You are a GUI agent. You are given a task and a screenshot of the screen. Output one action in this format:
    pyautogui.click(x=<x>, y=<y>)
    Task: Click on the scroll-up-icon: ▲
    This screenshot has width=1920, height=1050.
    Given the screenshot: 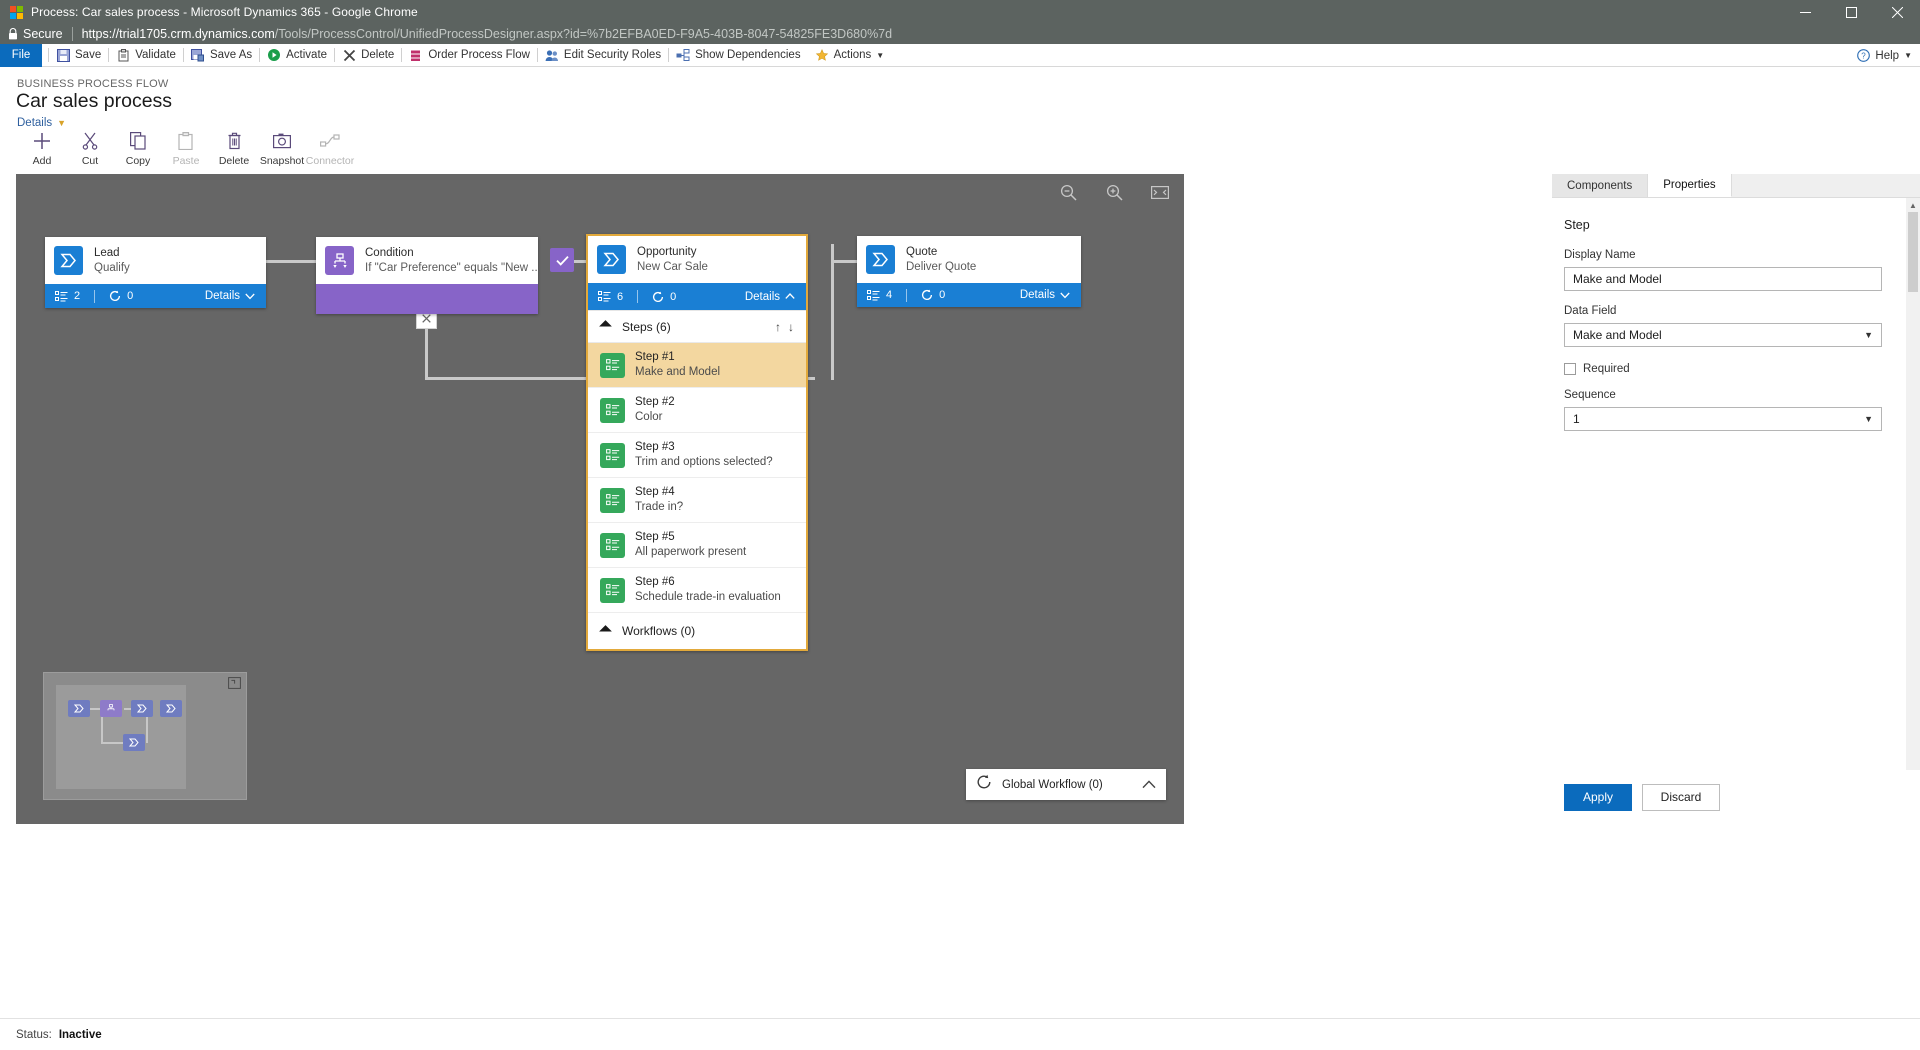 What is the action you would take?
    pyautogui.click(x=1913, y=205)
    